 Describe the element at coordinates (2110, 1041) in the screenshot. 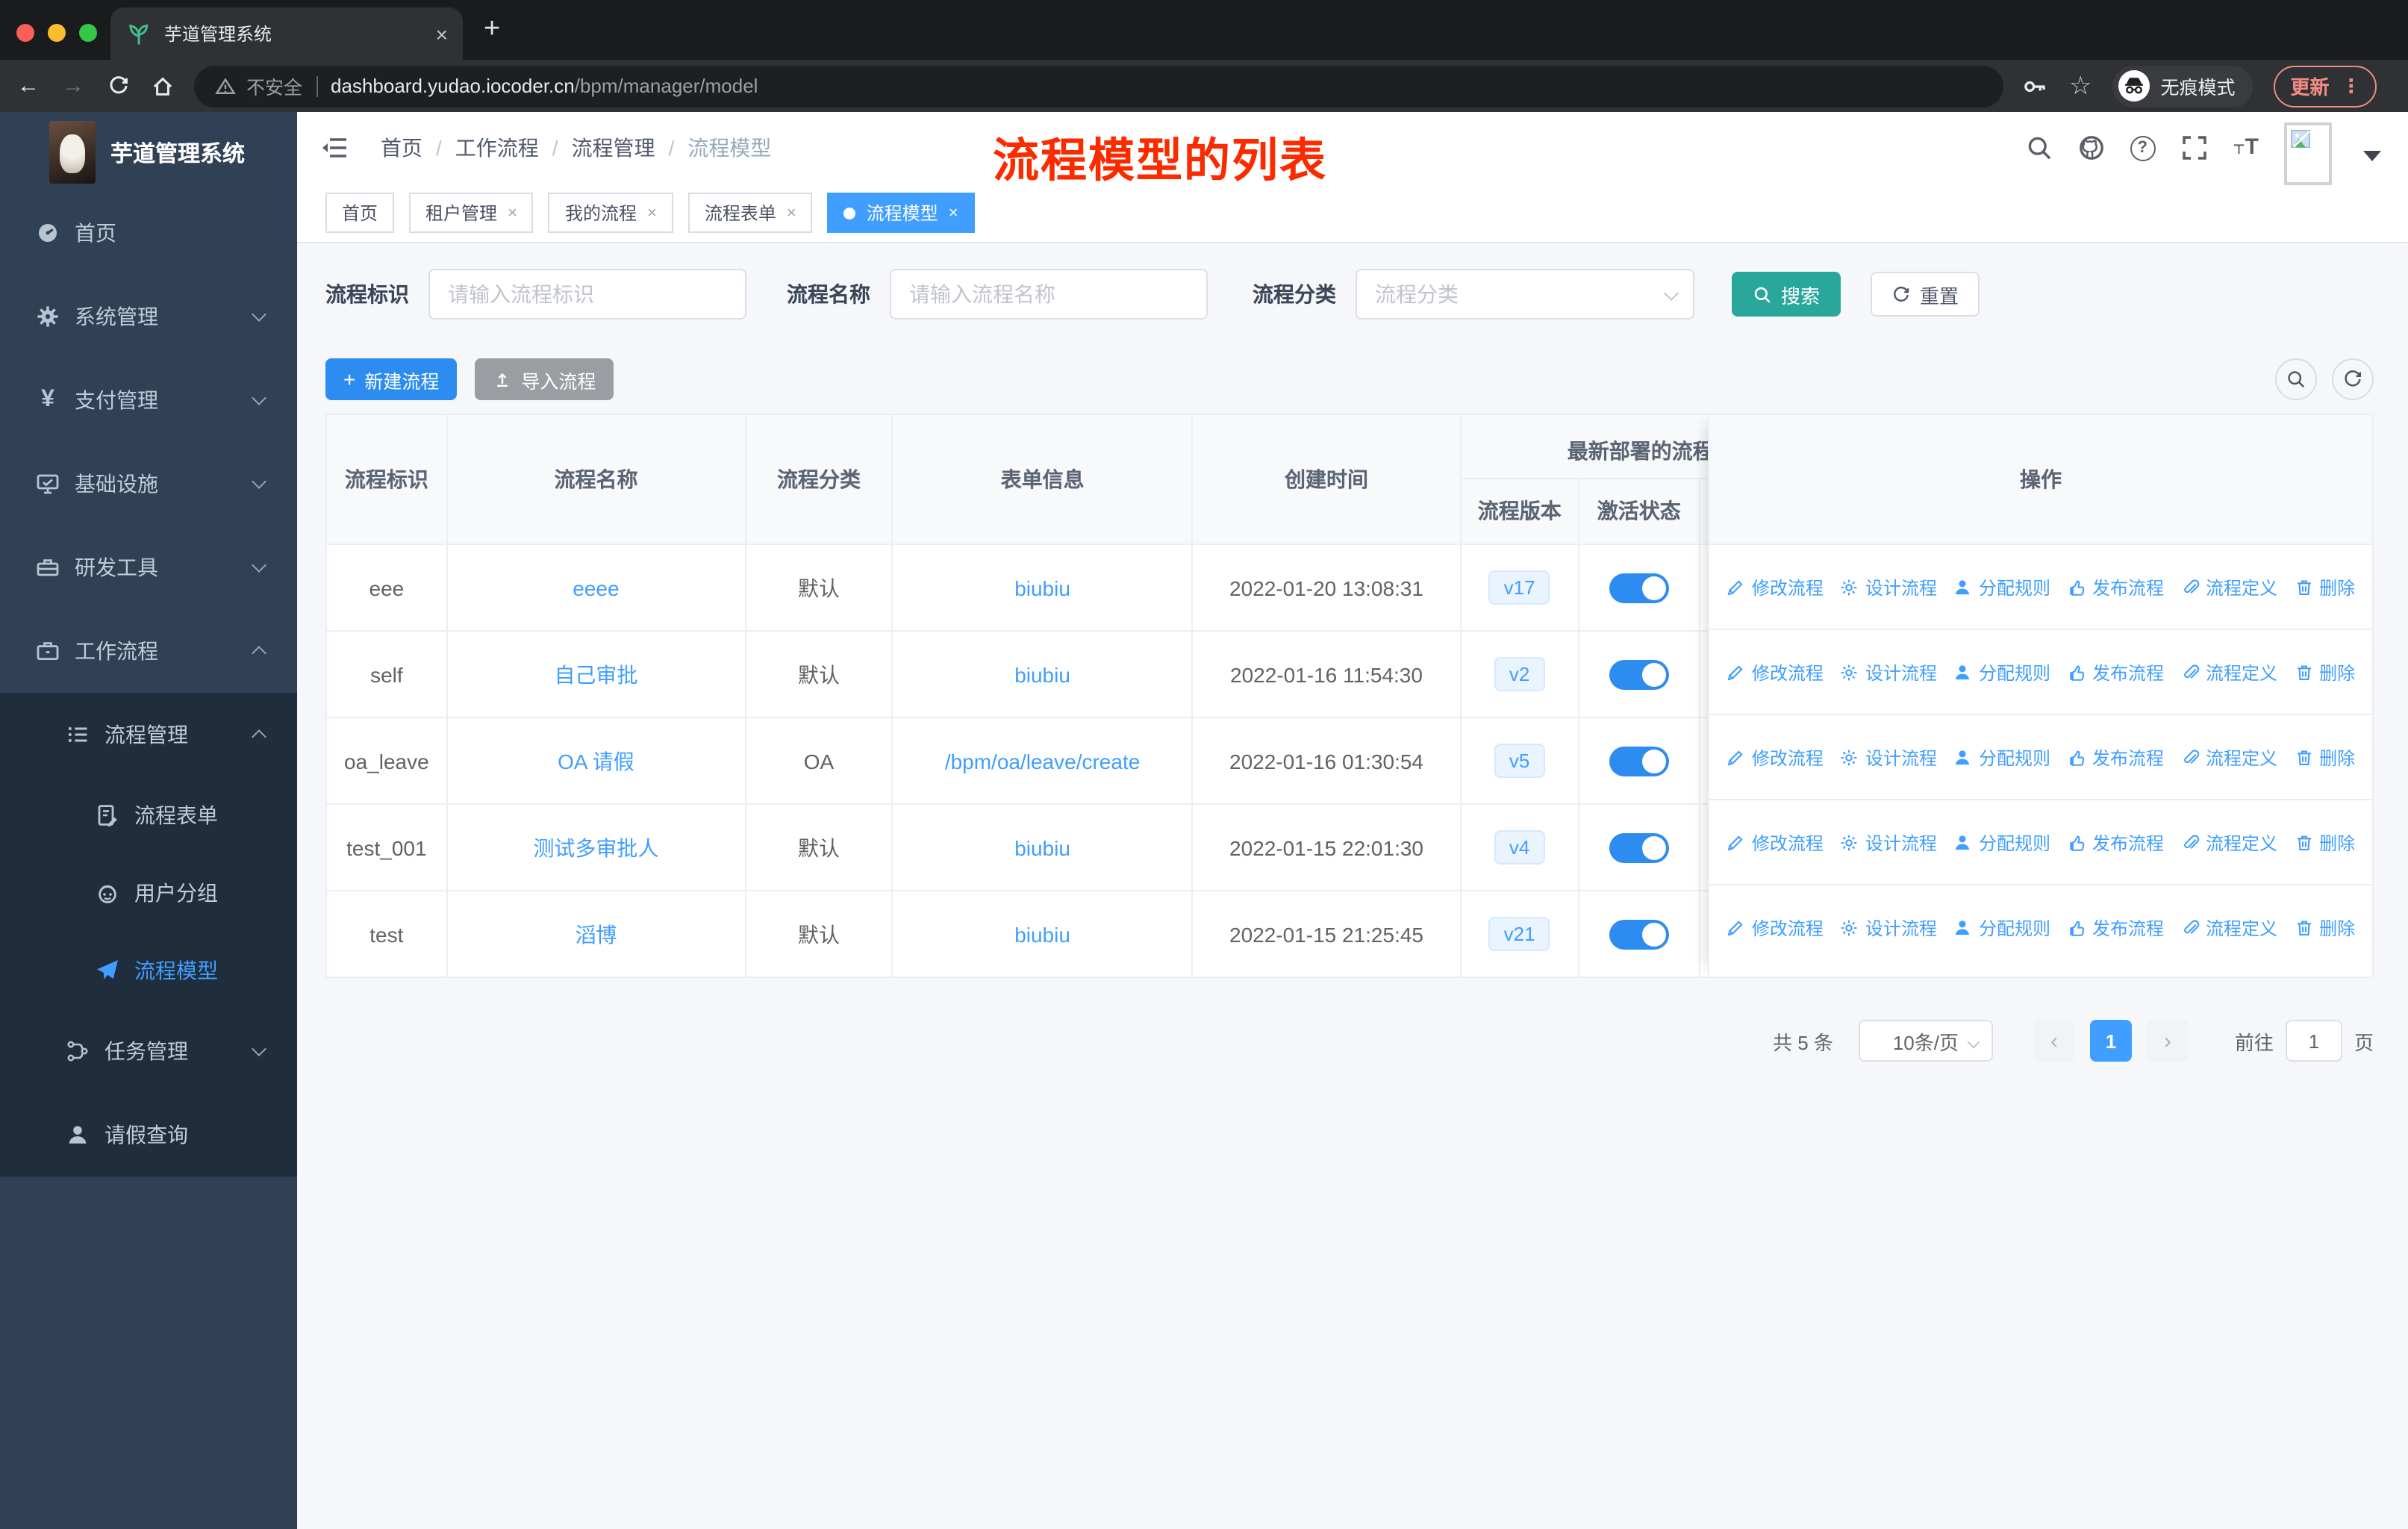

I see `current-page-button: 1` at that location.